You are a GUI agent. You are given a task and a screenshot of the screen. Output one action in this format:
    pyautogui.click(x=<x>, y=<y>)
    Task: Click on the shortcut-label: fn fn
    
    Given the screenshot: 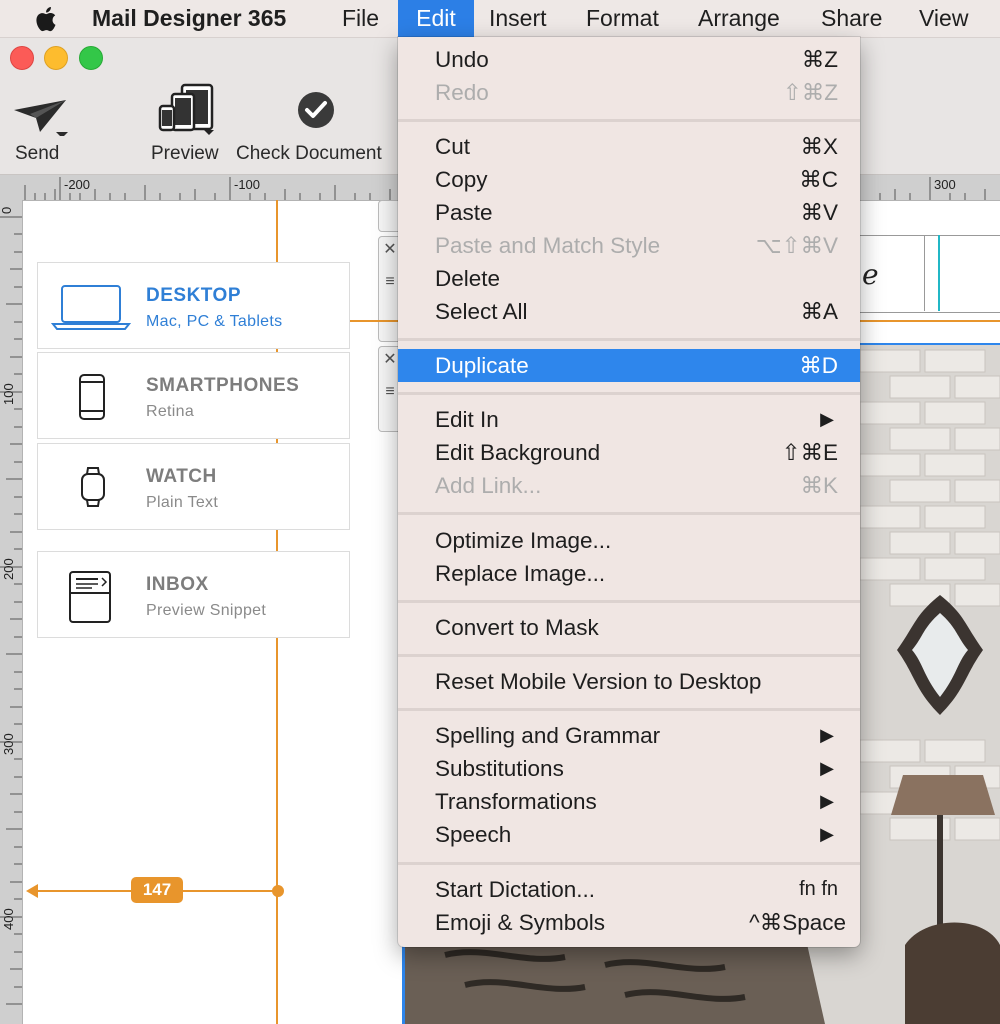 What is the action you would take?
    pyautogui.click(x=818, y=889)
    